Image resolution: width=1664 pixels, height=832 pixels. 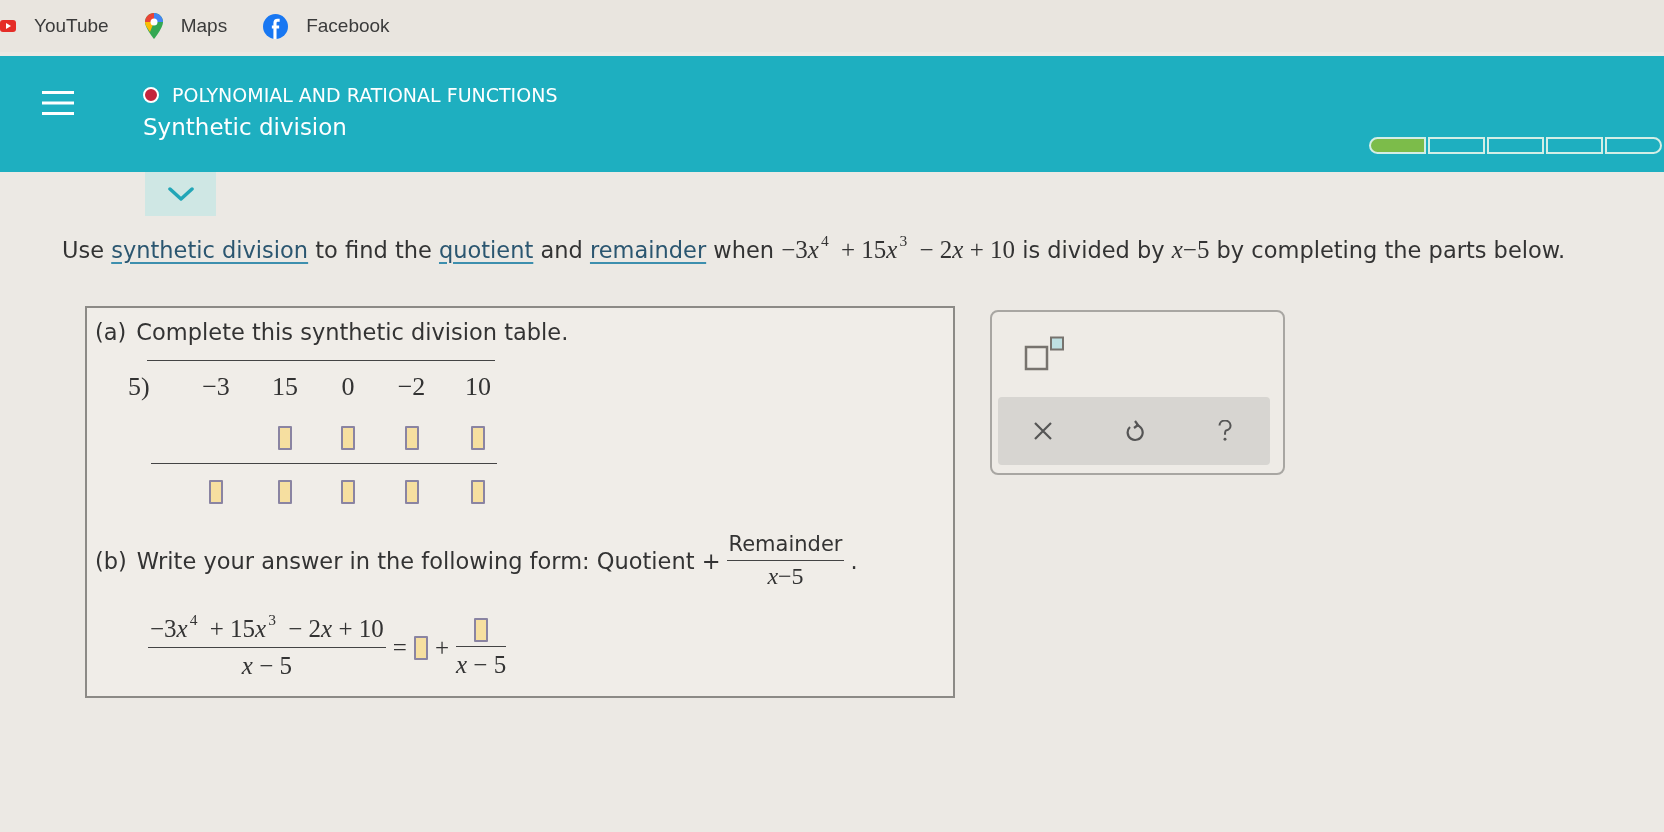 I want to click on equation-denominator: x − 5, so click(x=266, y=666).